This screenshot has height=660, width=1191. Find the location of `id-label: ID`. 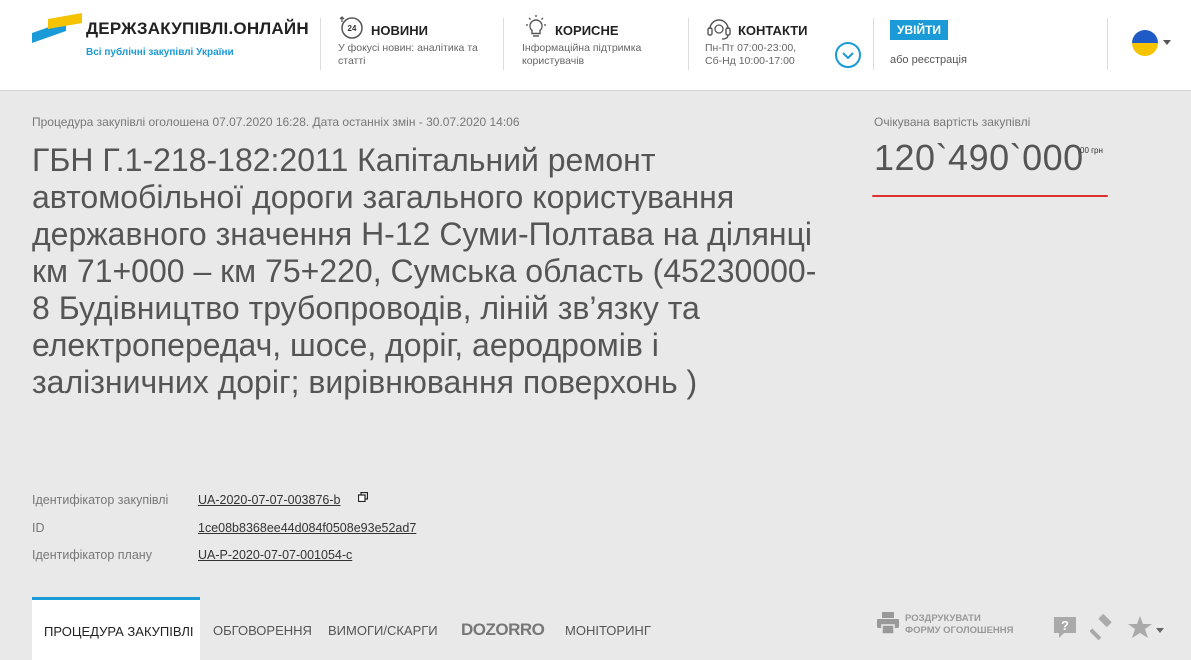

id-label: ID is located at coordinates (38, 528).